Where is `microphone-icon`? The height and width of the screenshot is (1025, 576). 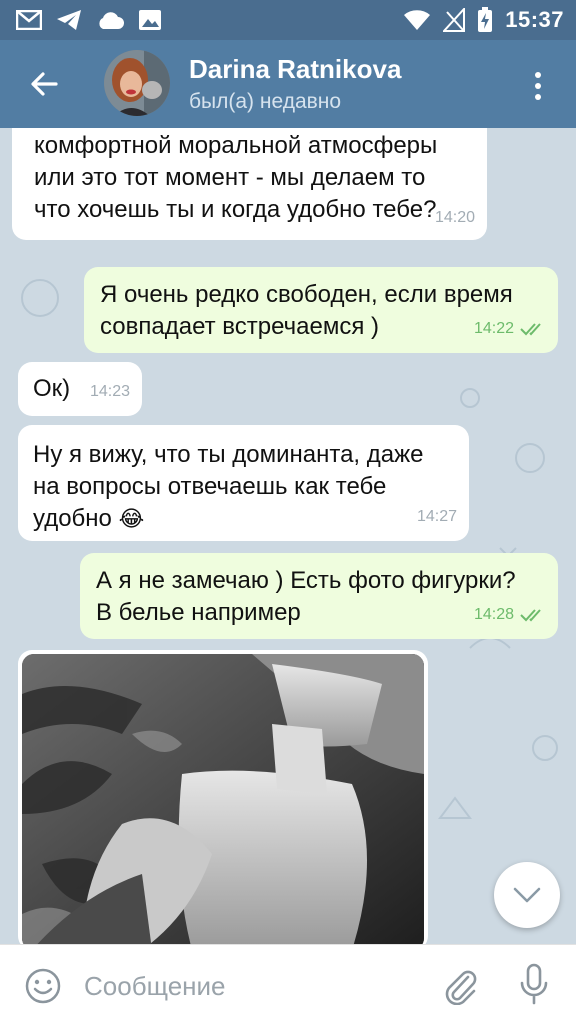
microphone-icon is located at coordinates (534, 984).